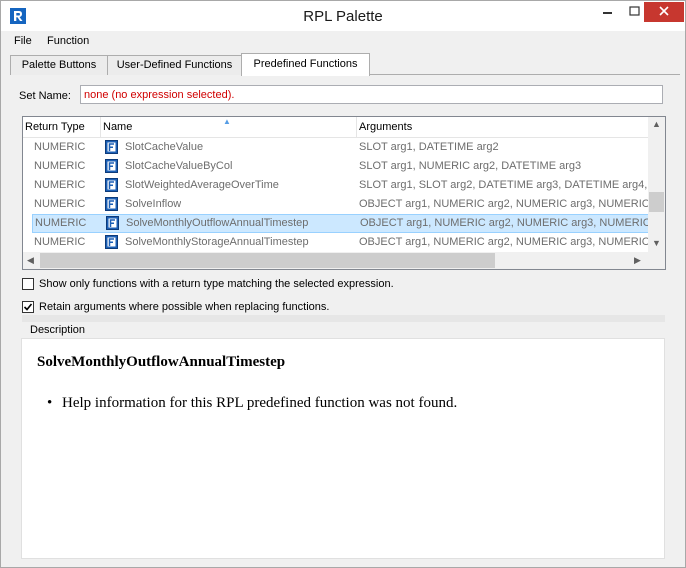 Image resolution: width=686 pixels, height=568 pixels. What do you see at coordinates (429, 147) in the screenshot?
I see `cell-arguments: SLOT arg1, DATETIME arg2` at bounding box center [429, 147].